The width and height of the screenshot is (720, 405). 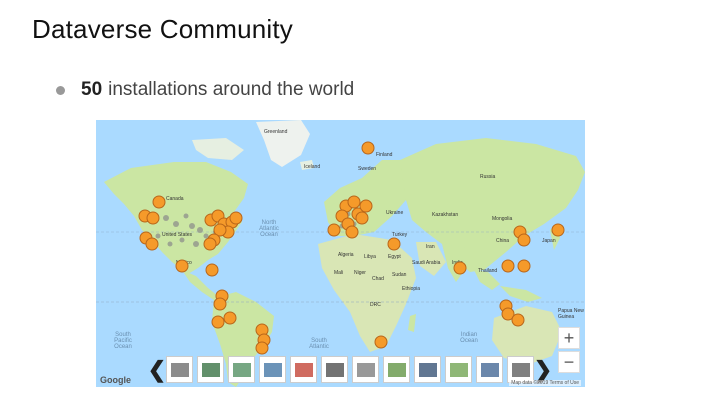 I want to click on label-mongolia: Mongolia, so click(x=502, y=219).